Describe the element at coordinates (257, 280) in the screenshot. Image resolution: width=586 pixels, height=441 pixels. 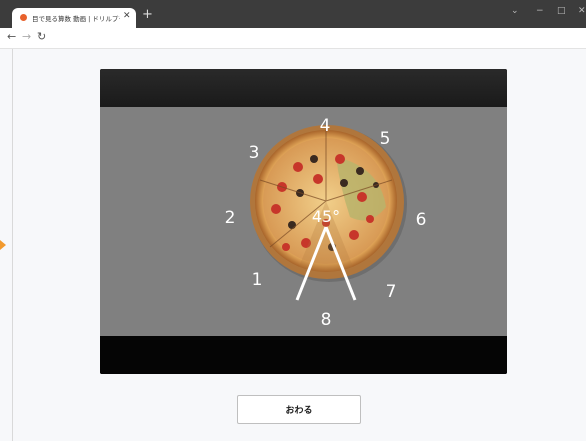
I see `clock-number-1: 1` at that location.